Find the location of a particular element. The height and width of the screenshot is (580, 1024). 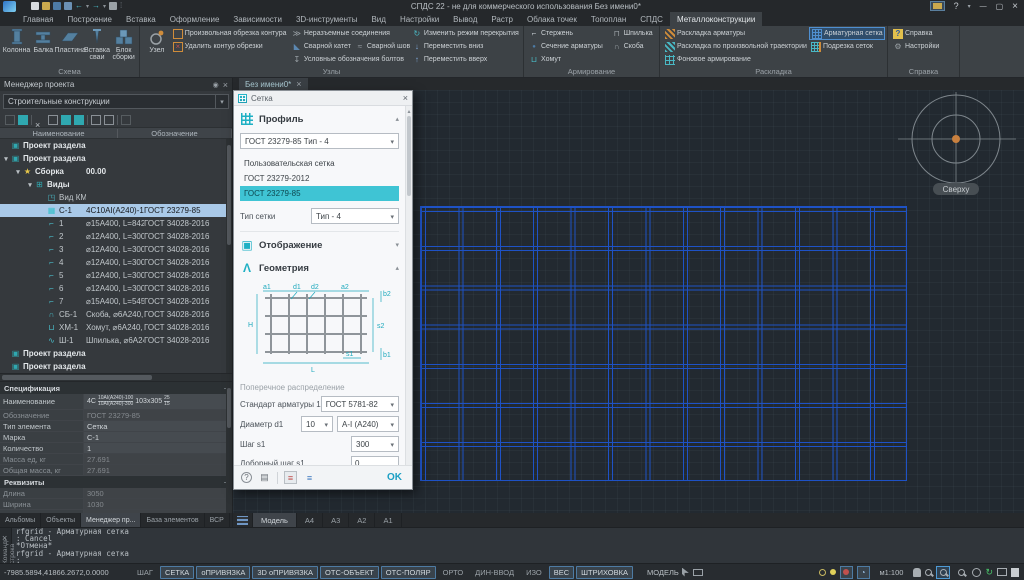

dialog-notes-icon is located at coordinates (264, 477).